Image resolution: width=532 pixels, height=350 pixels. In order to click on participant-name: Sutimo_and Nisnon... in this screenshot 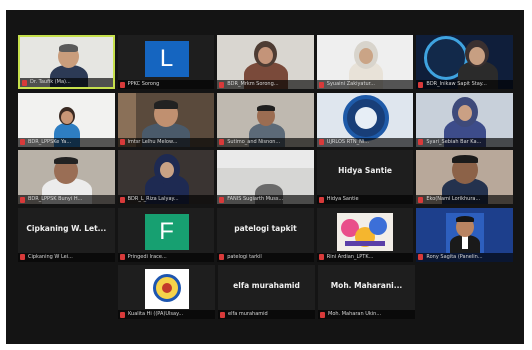, I will do `click(265, 142)`.